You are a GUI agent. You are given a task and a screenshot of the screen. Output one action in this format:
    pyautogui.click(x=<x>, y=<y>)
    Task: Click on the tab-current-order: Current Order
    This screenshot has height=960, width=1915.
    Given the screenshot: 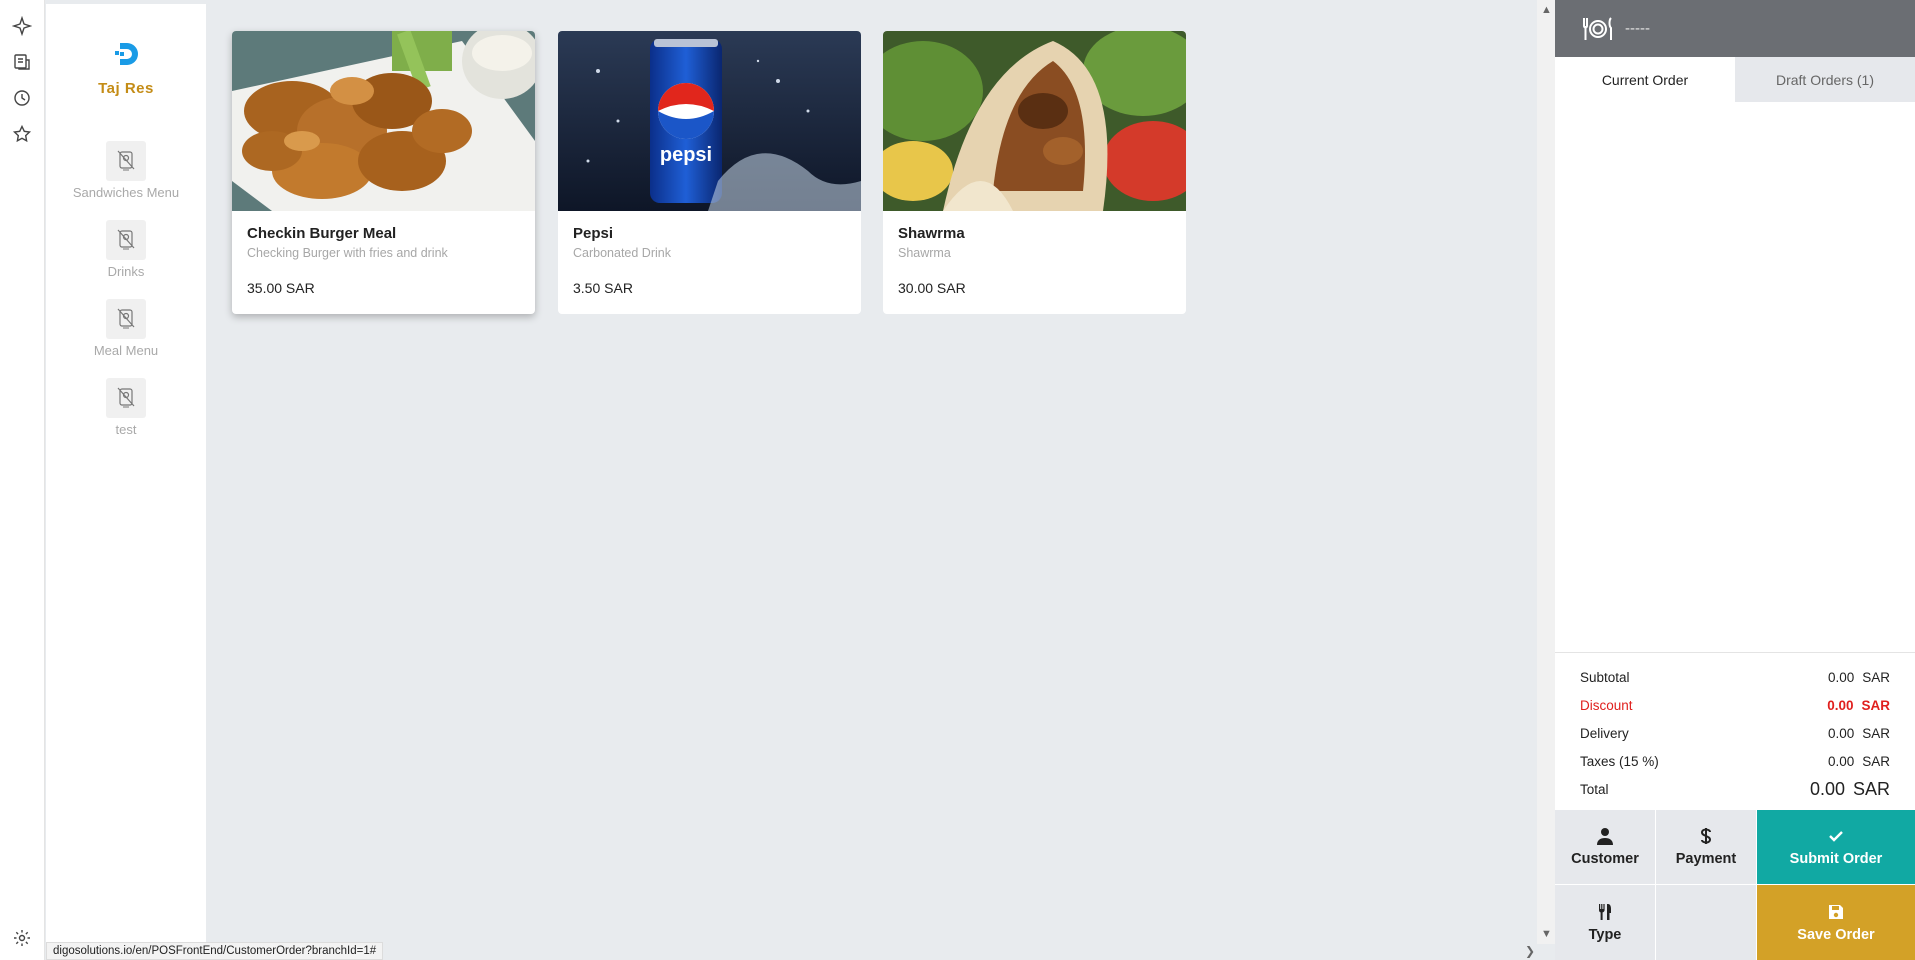 What is the action you would take?
    pyautogui.click(x=1645, y=79)
    